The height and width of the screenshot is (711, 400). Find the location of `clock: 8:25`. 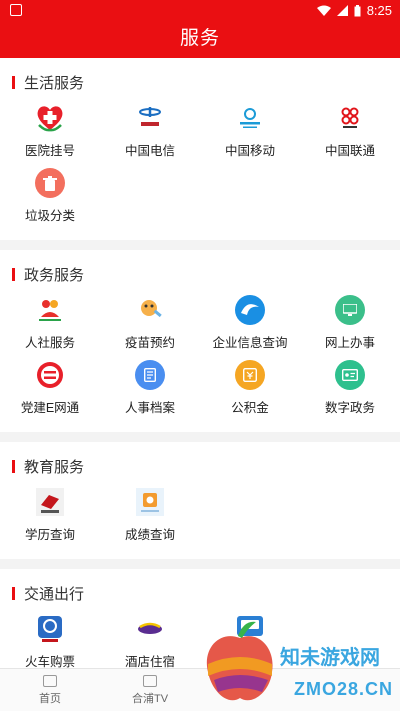

clock: 8:25 is located at coordinates (379, 10).